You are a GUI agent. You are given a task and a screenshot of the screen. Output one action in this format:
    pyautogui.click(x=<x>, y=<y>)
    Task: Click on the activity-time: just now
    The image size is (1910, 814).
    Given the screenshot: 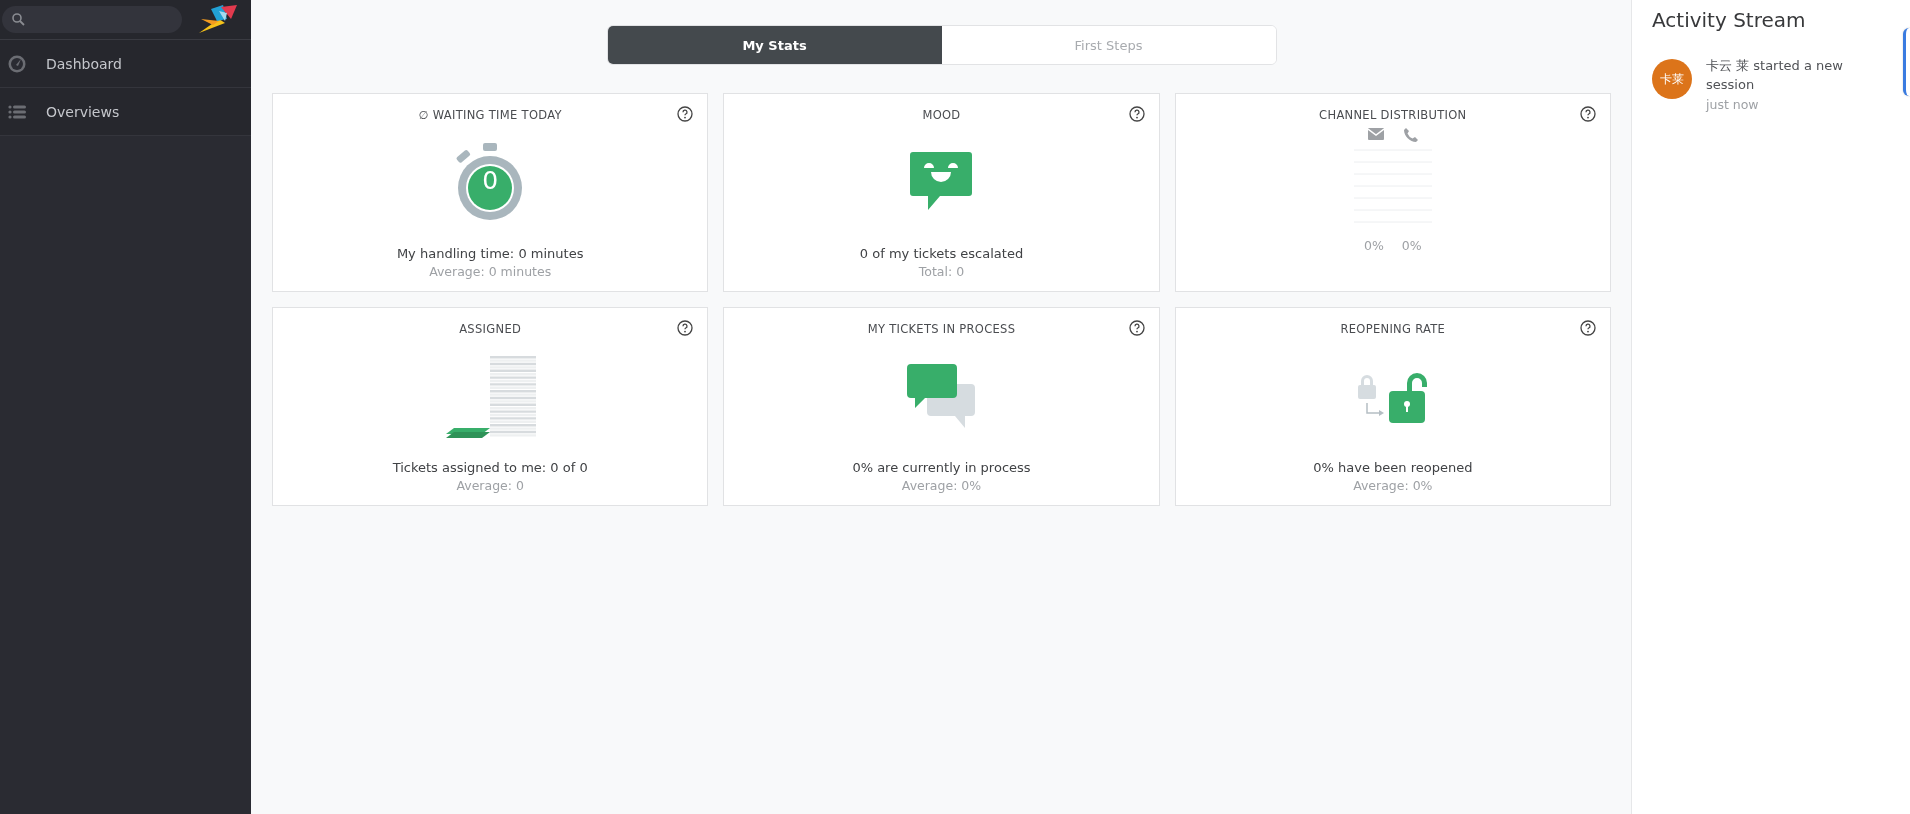 What is the action you would take?
    pyautogui.click(x=1733, y=104)
    